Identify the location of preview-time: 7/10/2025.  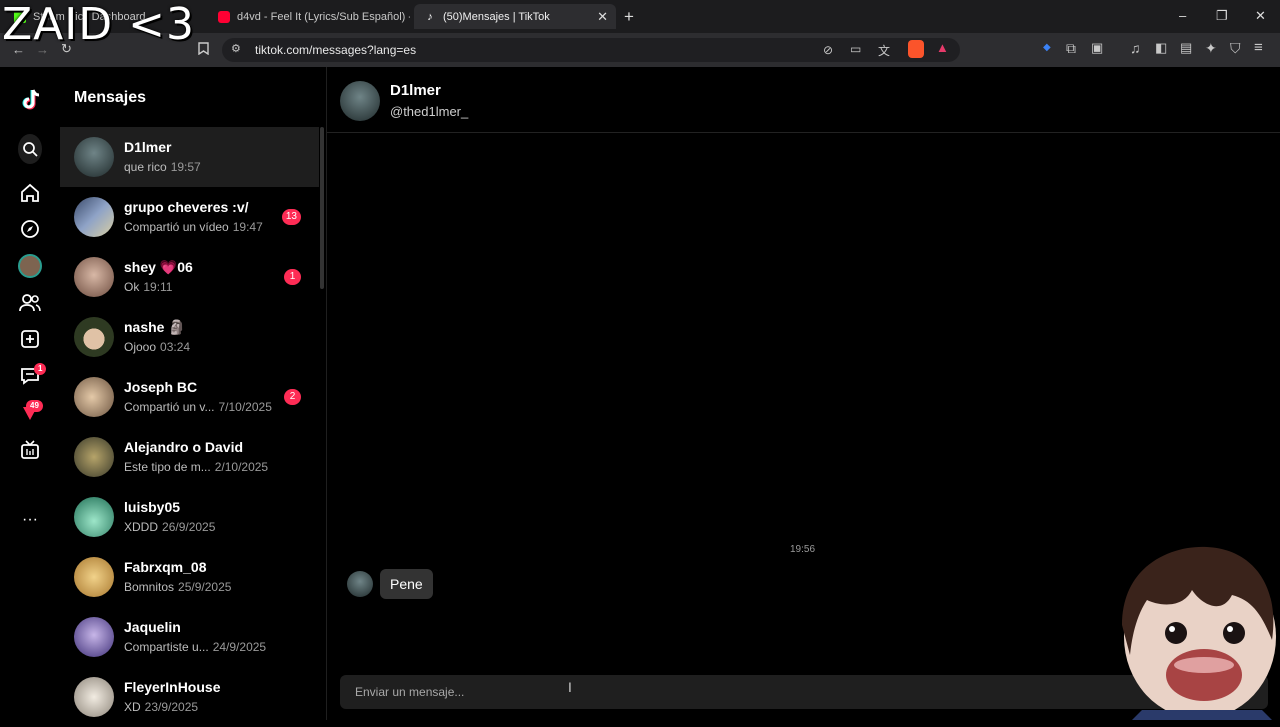
(245, 407).